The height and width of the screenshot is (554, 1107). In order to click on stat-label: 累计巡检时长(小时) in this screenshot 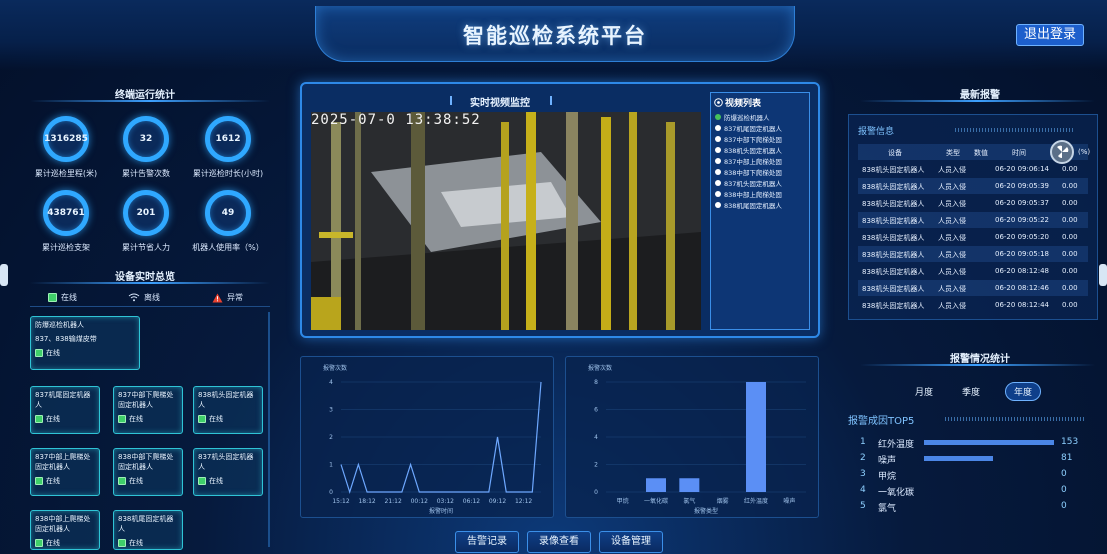, I will do `click(228, 173)`.